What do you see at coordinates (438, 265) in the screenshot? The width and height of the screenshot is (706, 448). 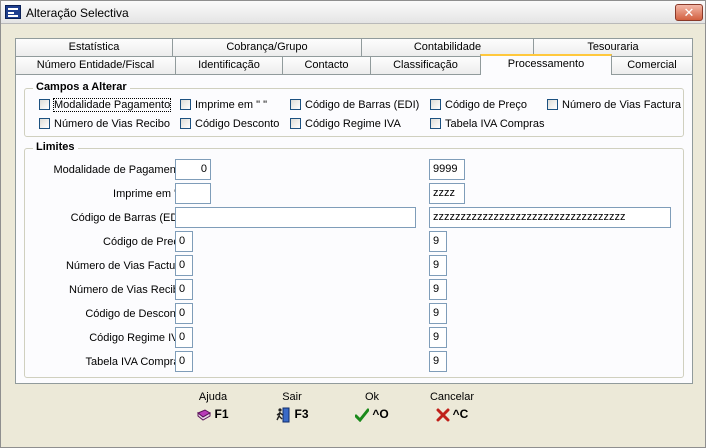 I see `limite-to-vias-factura: 9` at bounding box center [438, 265].